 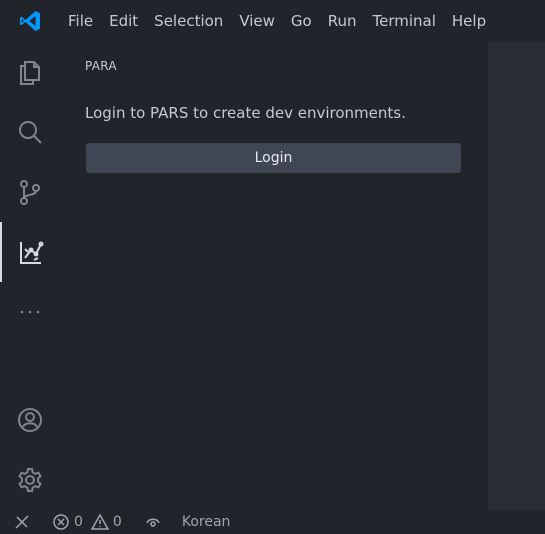 What do you see at coordinates (188, 21) in the screenshot?
I see `menu-selection: Selection` at bounding box center [188, 21].